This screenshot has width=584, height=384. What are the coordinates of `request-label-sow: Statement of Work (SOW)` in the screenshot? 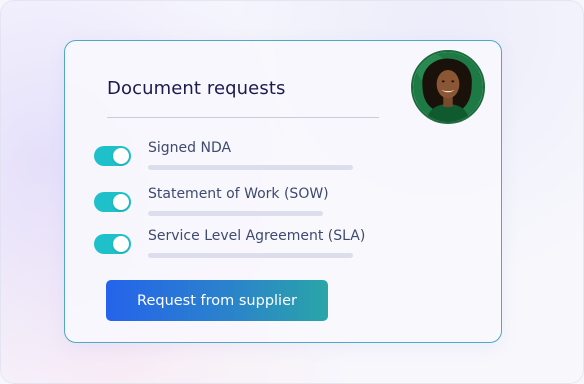 It's located at (238, 194).